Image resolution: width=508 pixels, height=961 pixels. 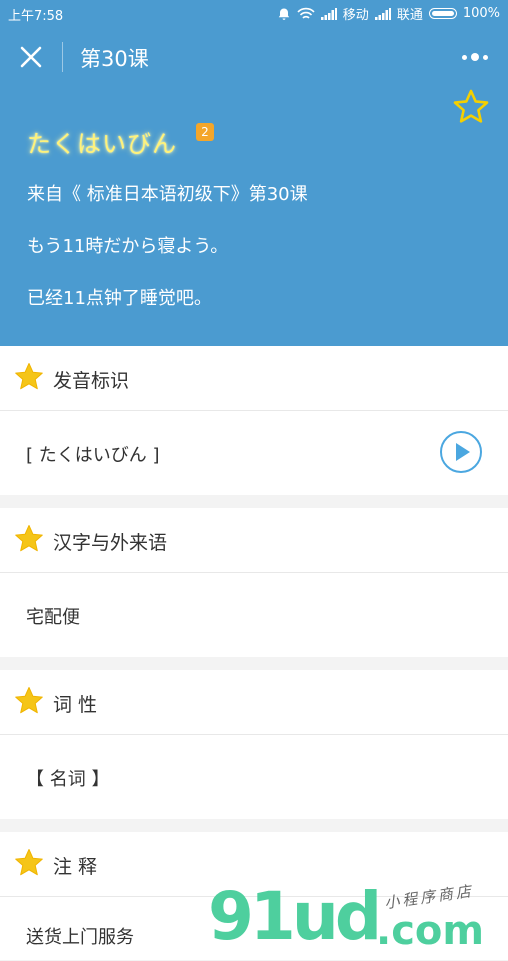 I want to click on battery-icon, so click(x=442, y=13).